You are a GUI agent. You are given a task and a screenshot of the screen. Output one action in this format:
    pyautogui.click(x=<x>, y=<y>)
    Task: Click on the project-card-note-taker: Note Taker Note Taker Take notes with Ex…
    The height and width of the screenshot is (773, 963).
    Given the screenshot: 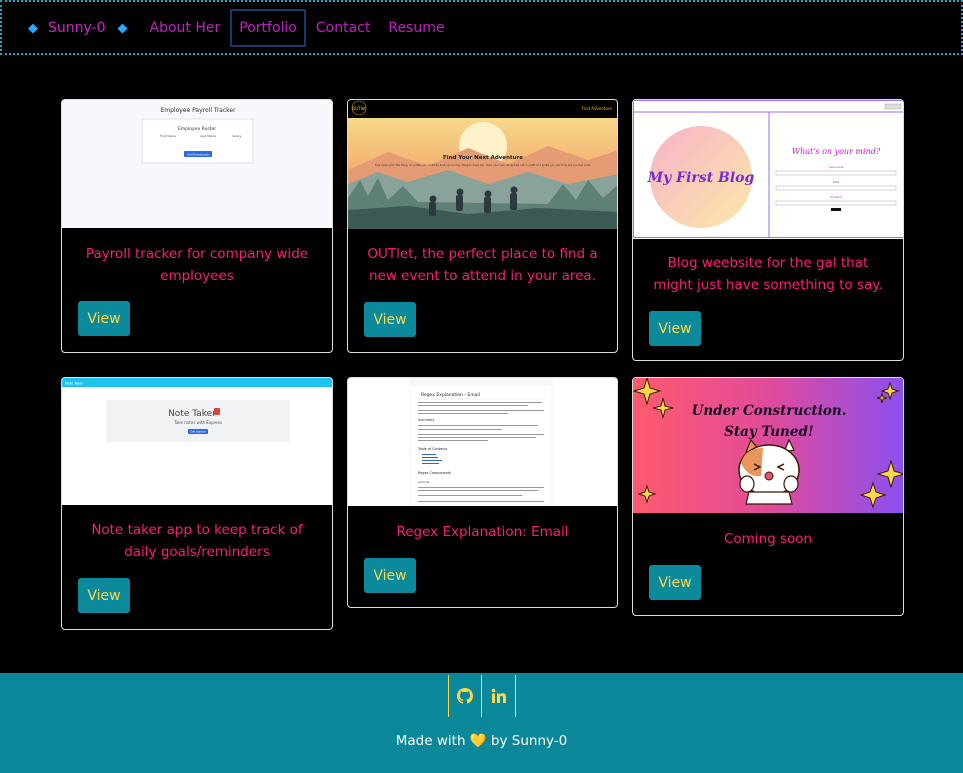 What is the action you would take?
    pyautogui.click(x=197, y=503)
    